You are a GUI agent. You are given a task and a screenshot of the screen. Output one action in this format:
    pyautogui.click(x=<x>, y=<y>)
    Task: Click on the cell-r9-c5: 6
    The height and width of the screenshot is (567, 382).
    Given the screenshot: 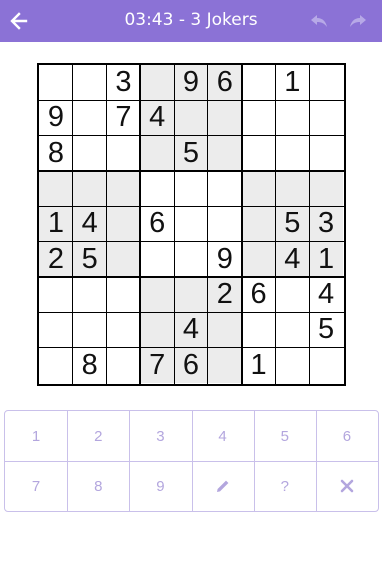 What is the action you would take?
    pyautogui.click(x=191, y=365)
    